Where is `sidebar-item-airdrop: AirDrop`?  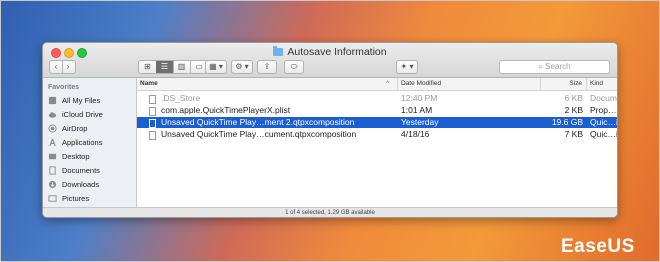
sidebar-item-airdrop: AirDrop is located at coordinates (67, 129).